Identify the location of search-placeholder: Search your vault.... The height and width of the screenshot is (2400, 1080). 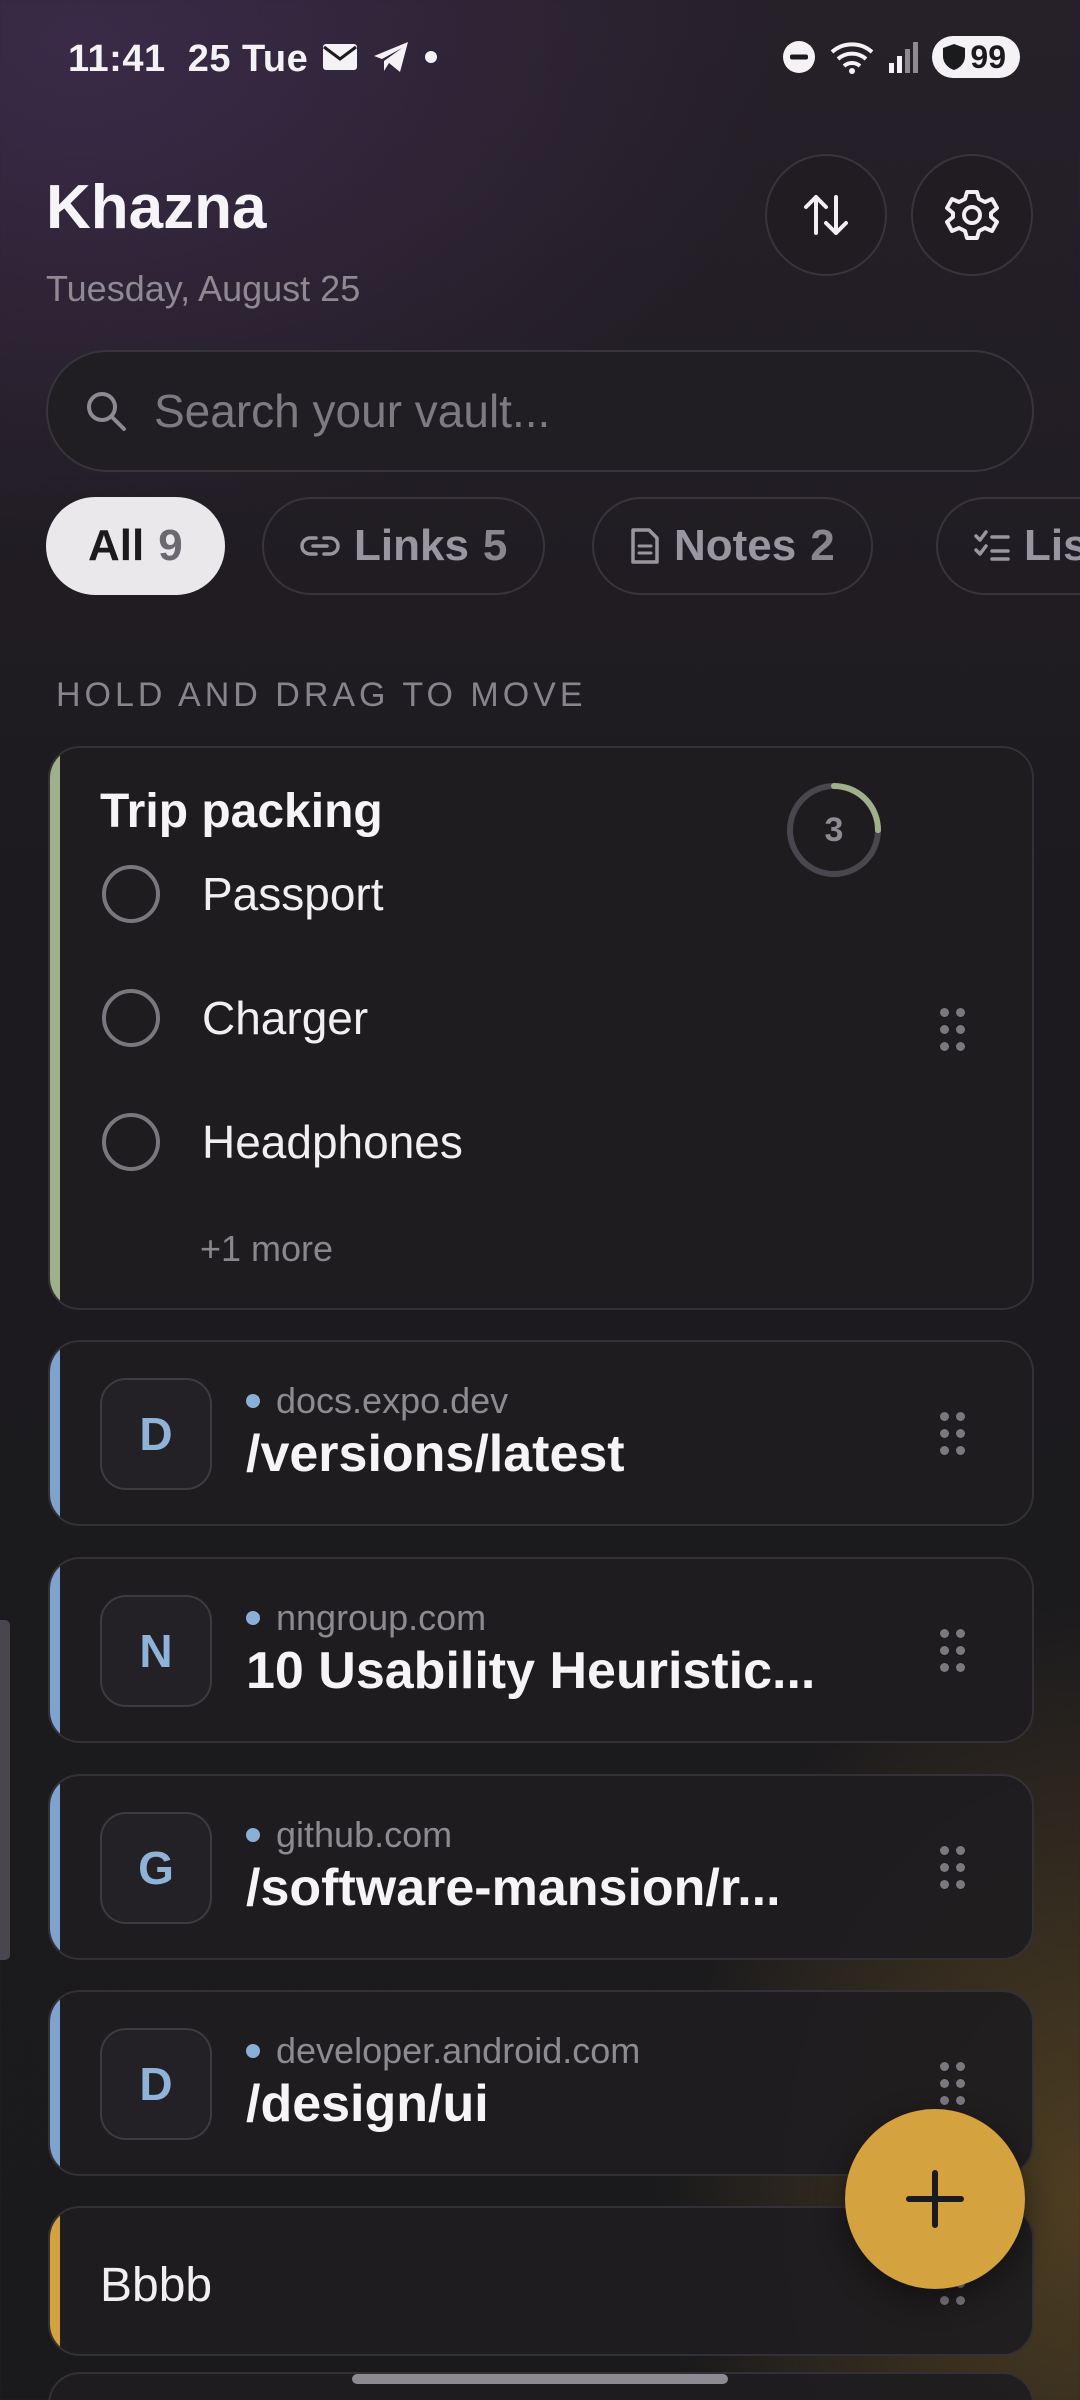
(352, 411).